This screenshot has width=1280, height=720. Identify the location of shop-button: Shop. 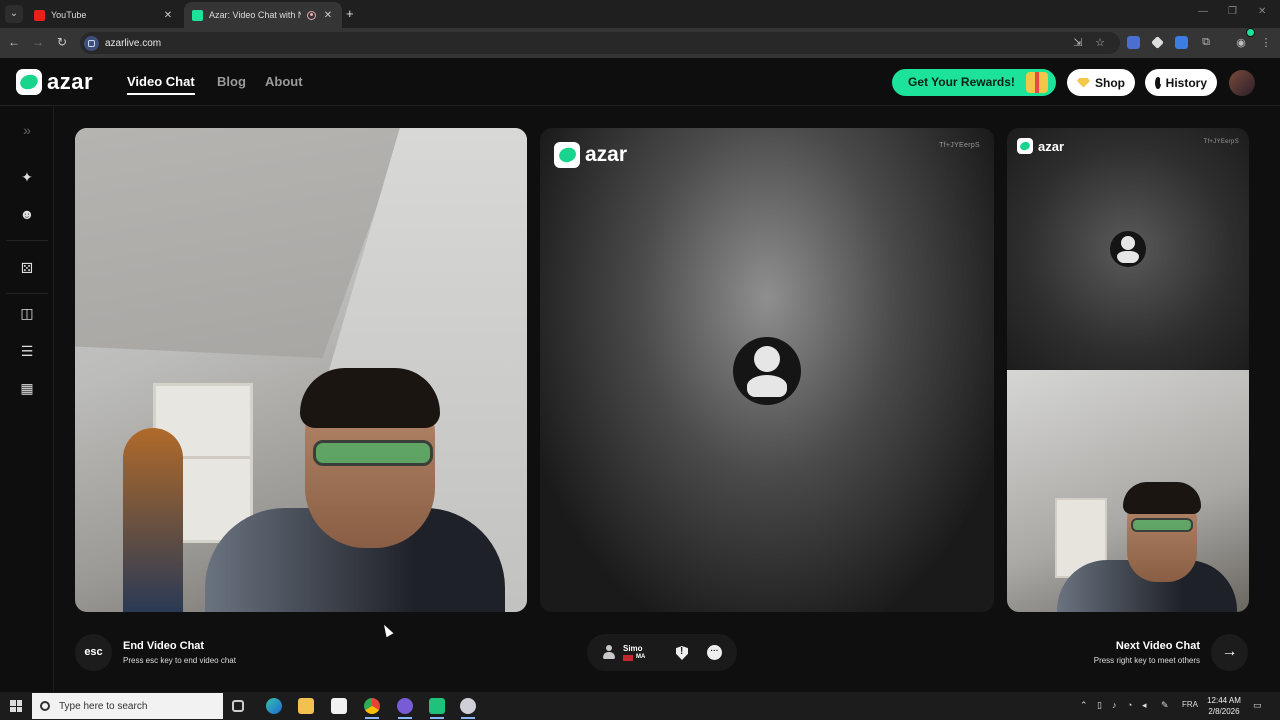
(1101, 82).